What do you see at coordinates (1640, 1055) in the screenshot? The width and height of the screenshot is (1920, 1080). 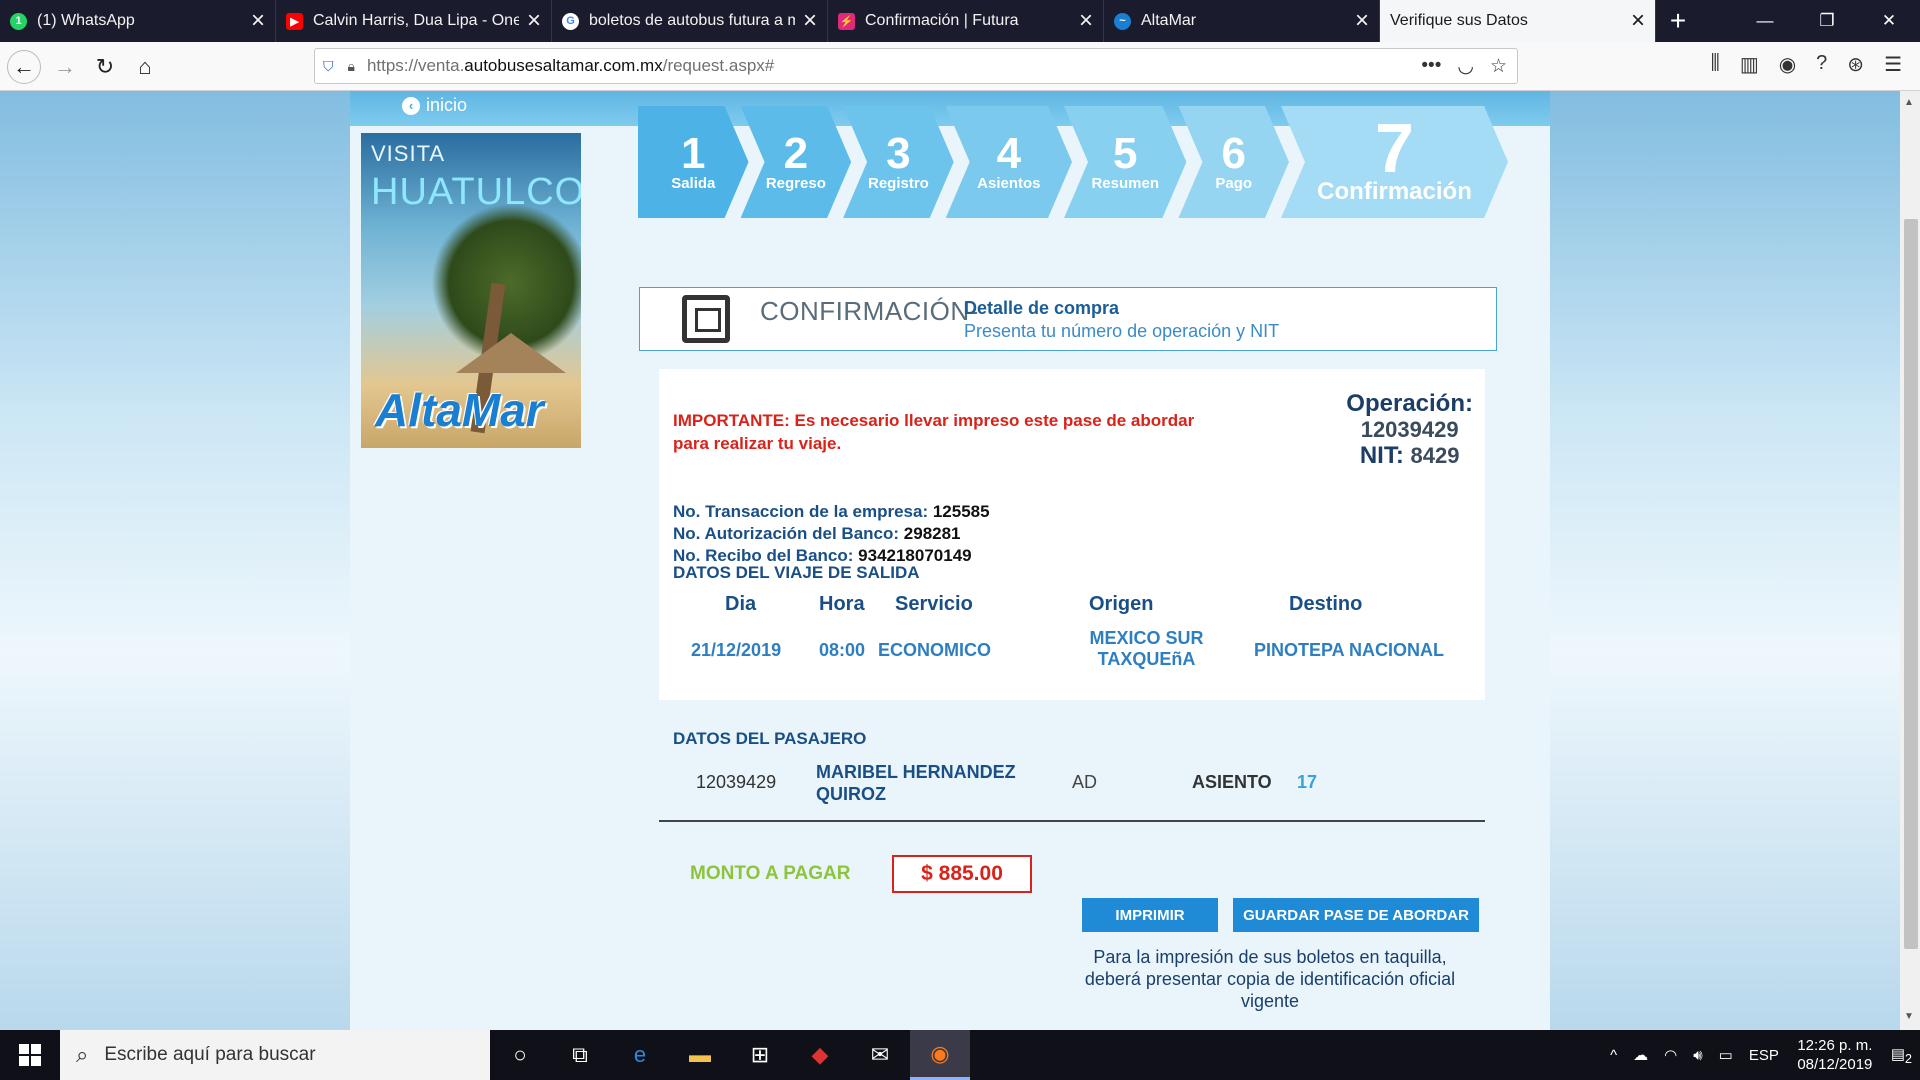 I see `cloud-icon: ☁` at bounding box center [1640, 1055].